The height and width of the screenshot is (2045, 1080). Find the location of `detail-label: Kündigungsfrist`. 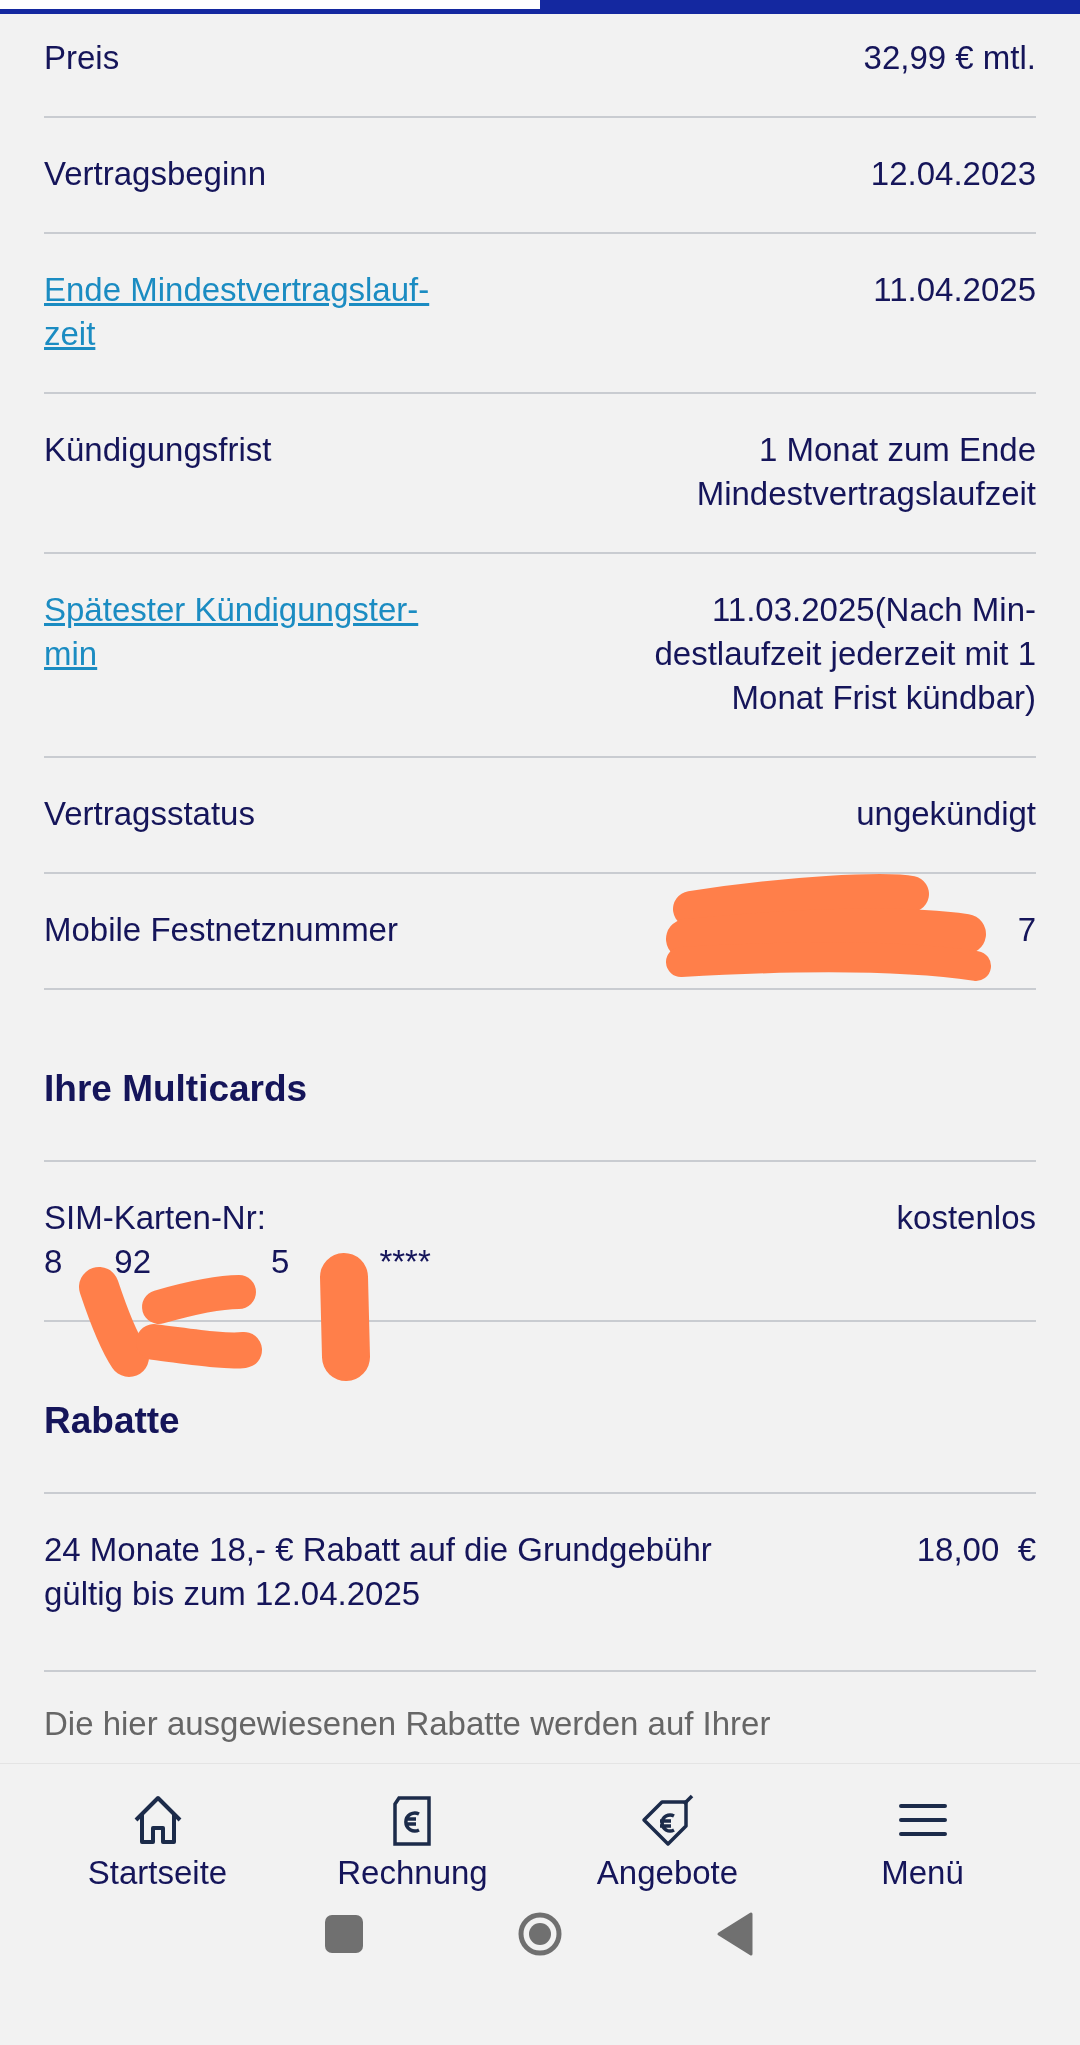

detail-label: Kündigungsfrist is located at coordinates (158, 450).